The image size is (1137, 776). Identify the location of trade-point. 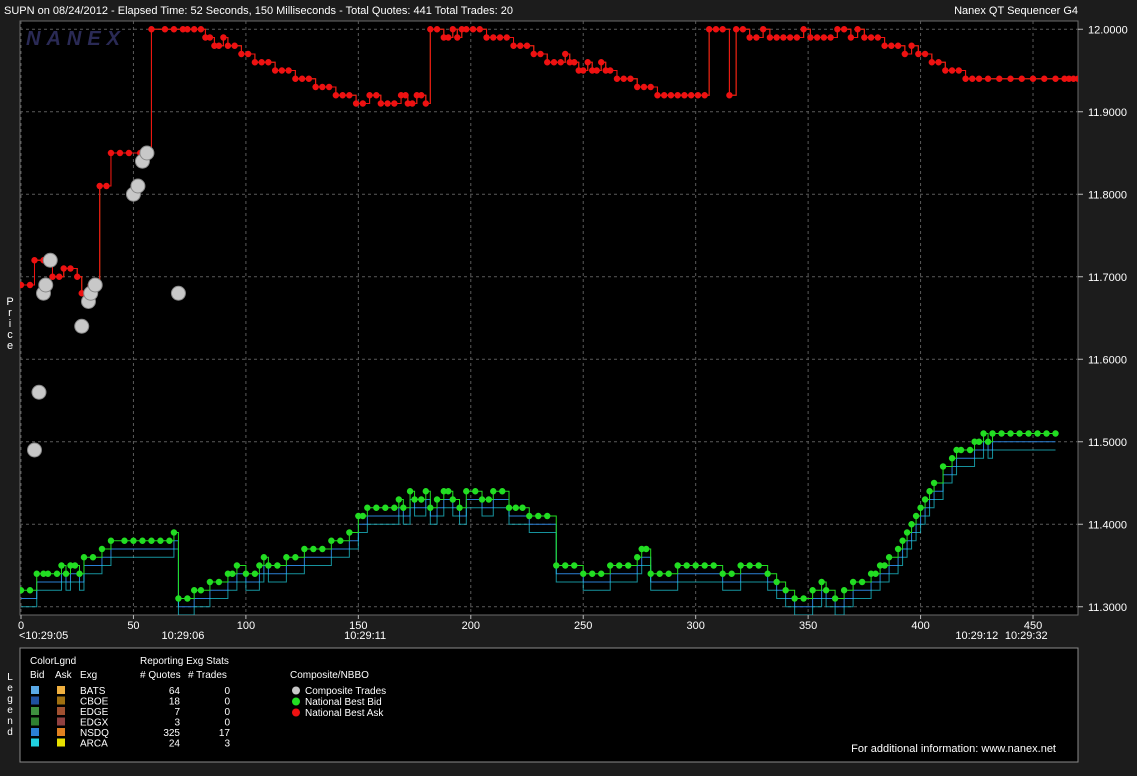
(138, 186).